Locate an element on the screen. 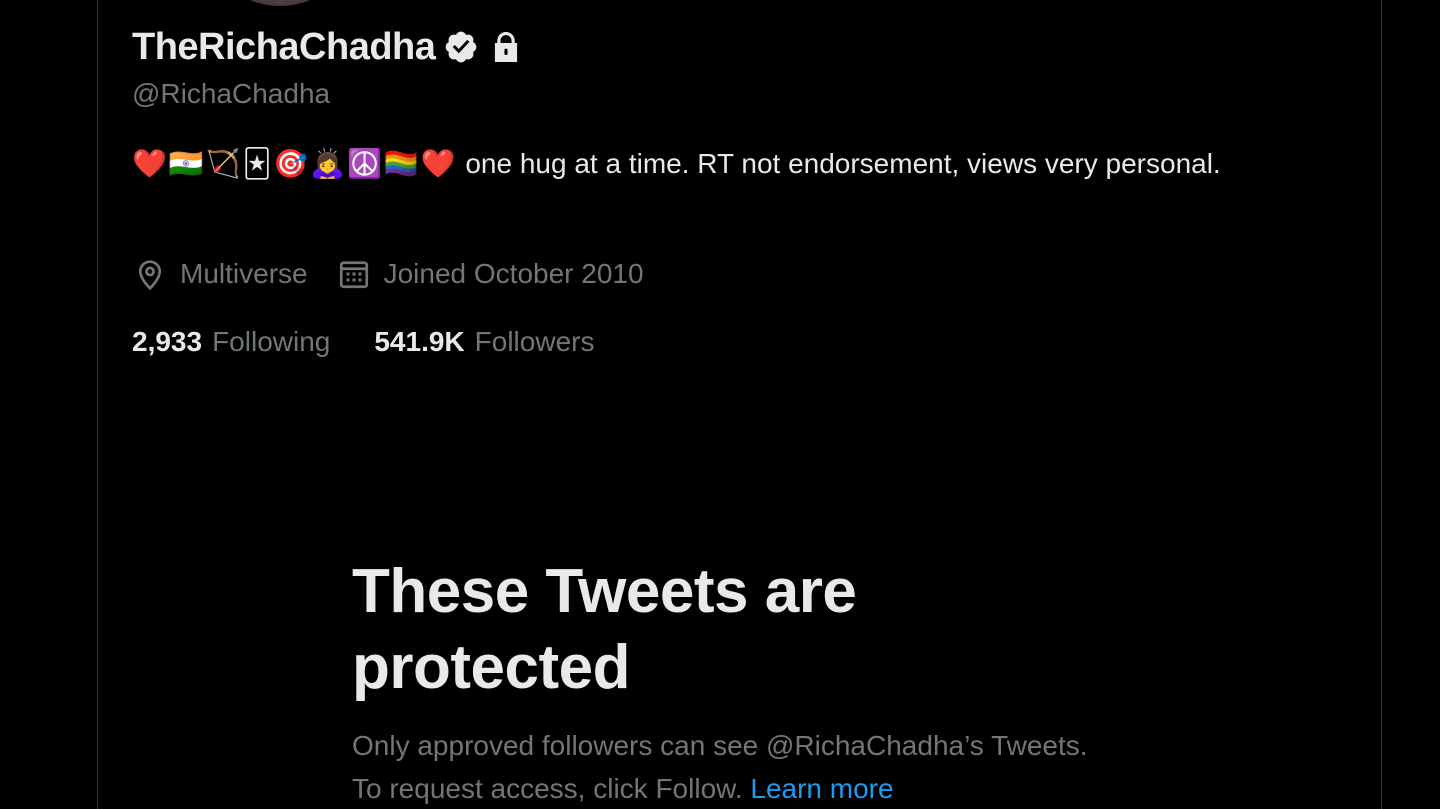 The width and height of the screenshot is (1440, 809). following-link: 2,933 Following is located at coordinates (231, 342).